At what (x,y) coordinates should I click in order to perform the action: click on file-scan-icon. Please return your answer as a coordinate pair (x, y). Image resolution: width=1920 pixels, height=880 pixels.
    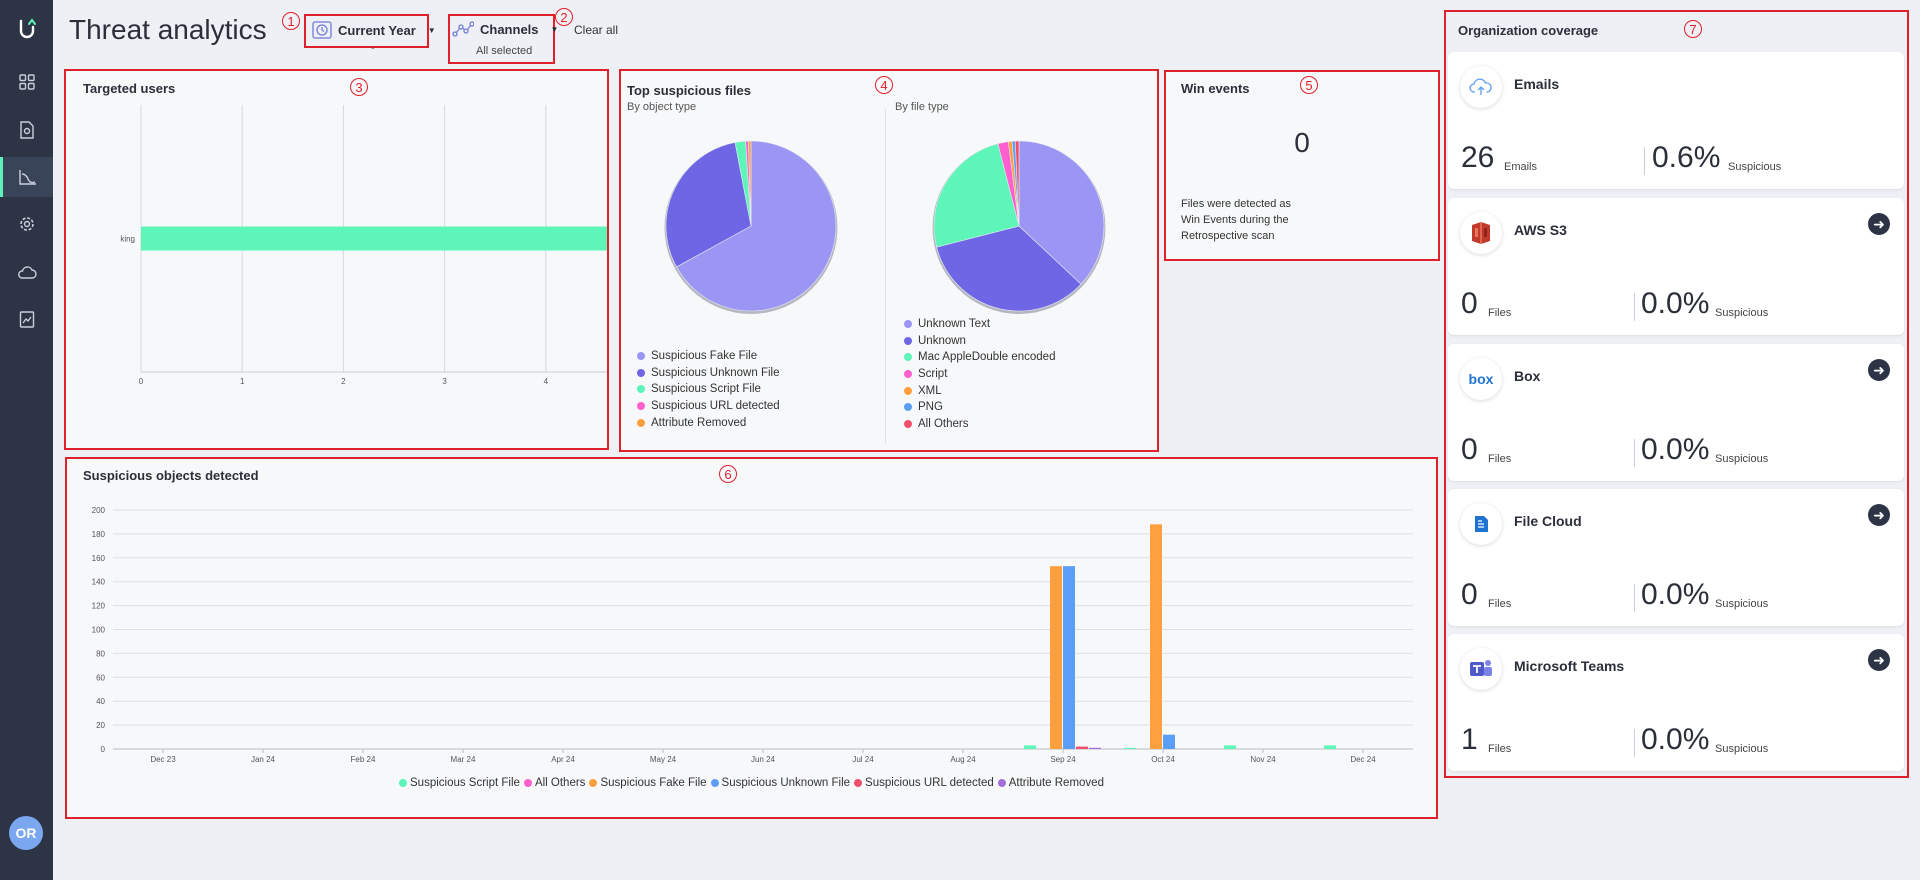
    Looking at the image, I should click on (26, 130).